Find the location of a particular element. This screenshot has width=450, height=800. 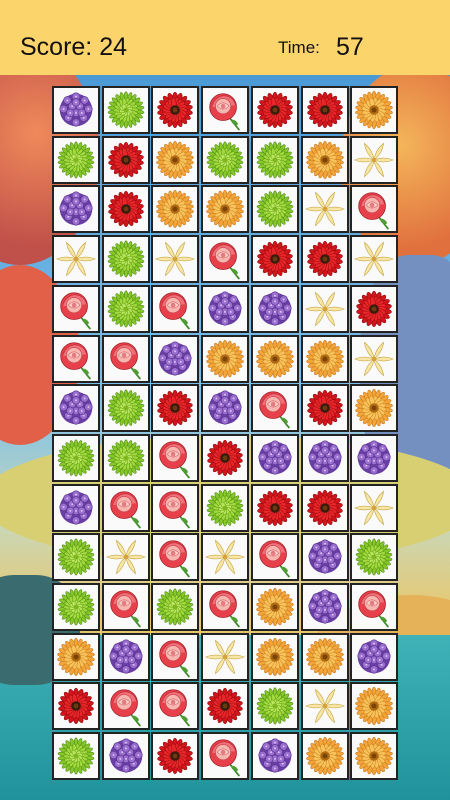

chrysanthemum-icon is located at coordinates (126, 309).